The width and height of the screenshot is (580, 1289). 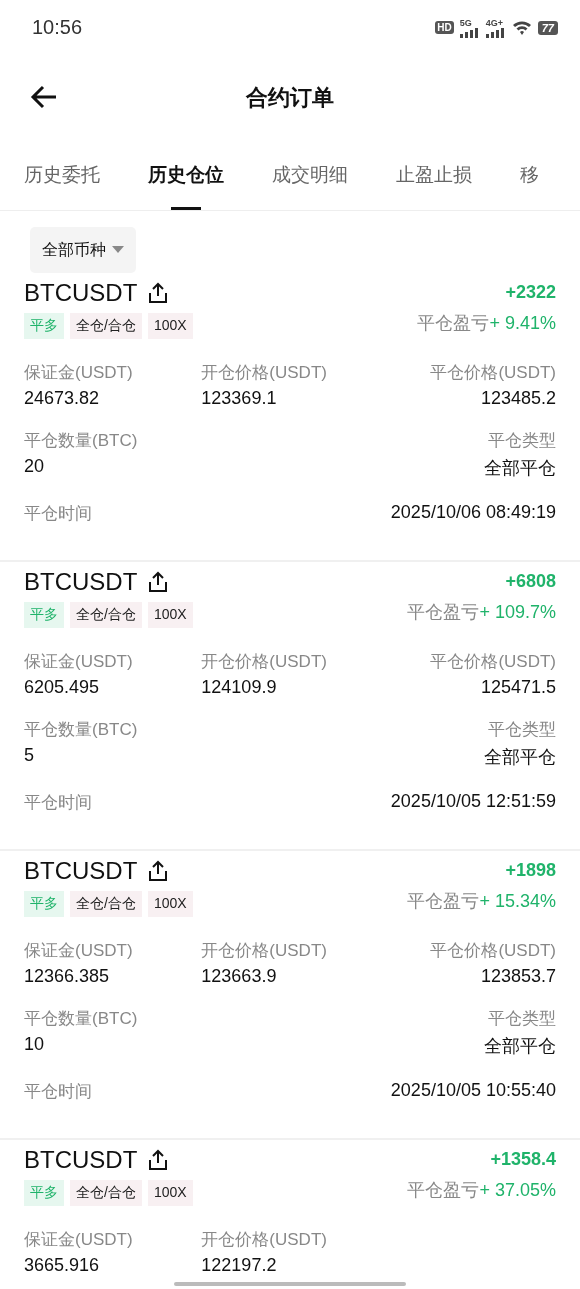 What do you see at coordinates (239, 976) in the screenshot?
I see `field-value: 123663.9` at bounding box center [239, 976].